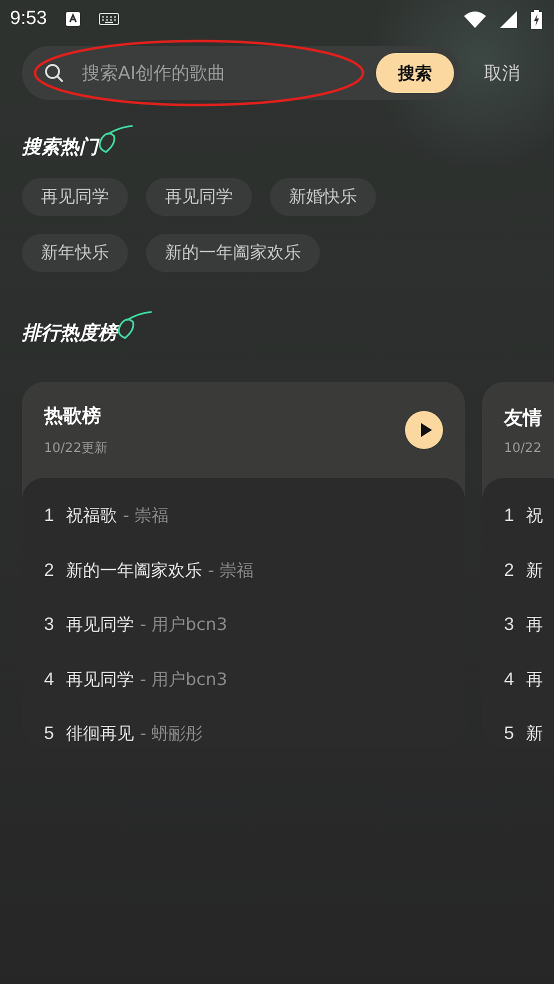  I want to click on play-icon, so click(426, 430).